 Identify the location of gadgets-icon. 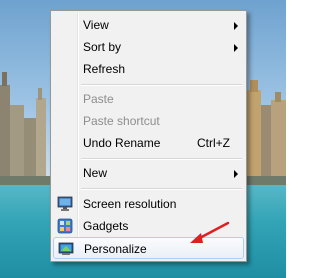
(65, 226).